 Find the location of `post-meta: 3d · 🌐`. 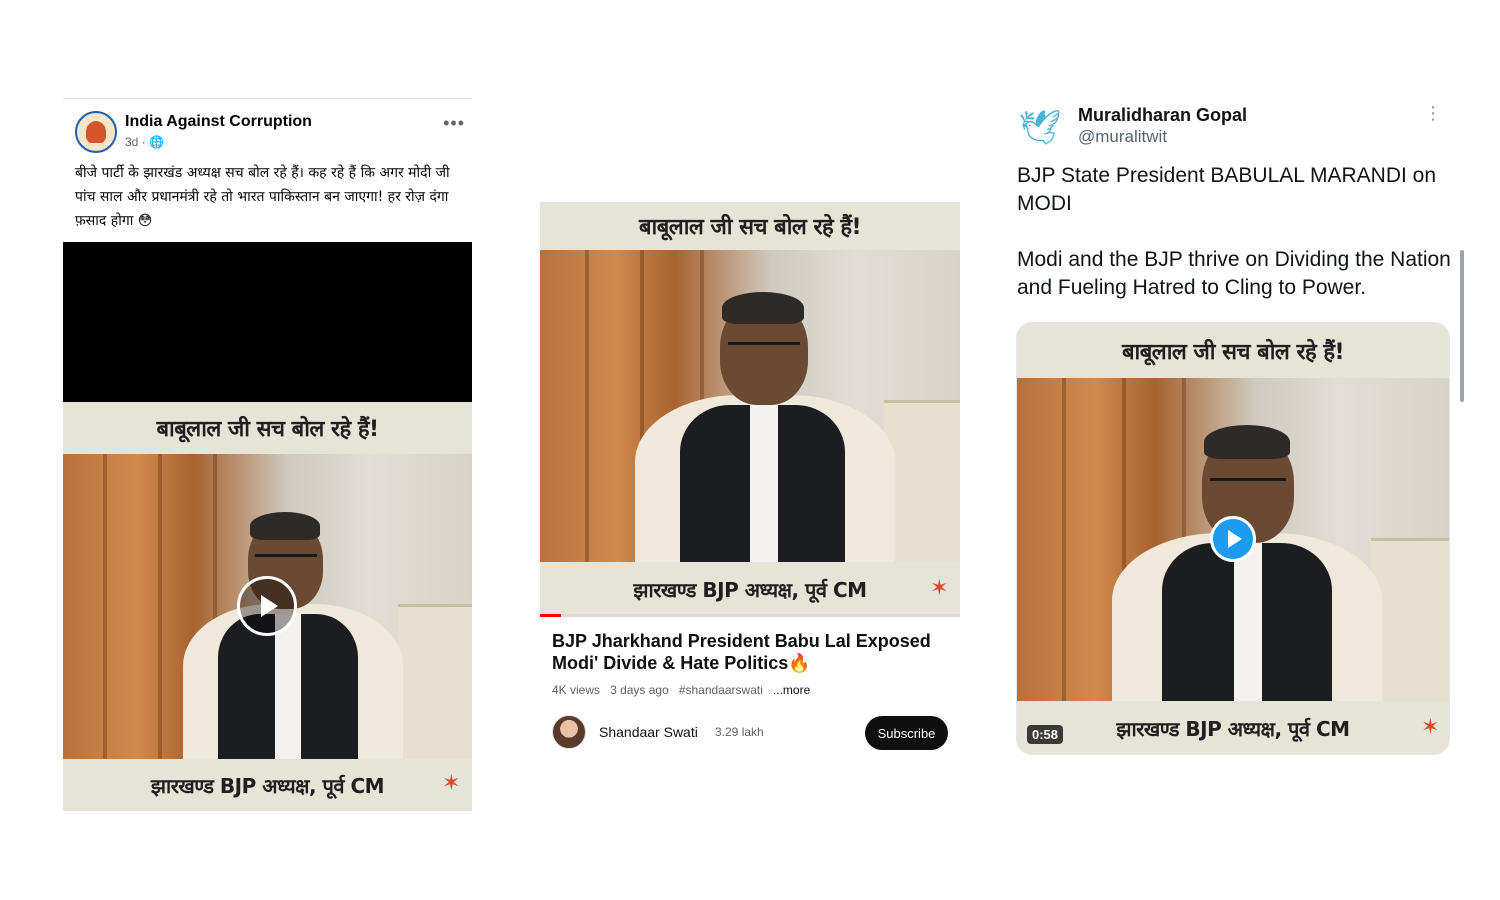

post-meta: 3d · 🌐 is located at coordinates (144, 142).